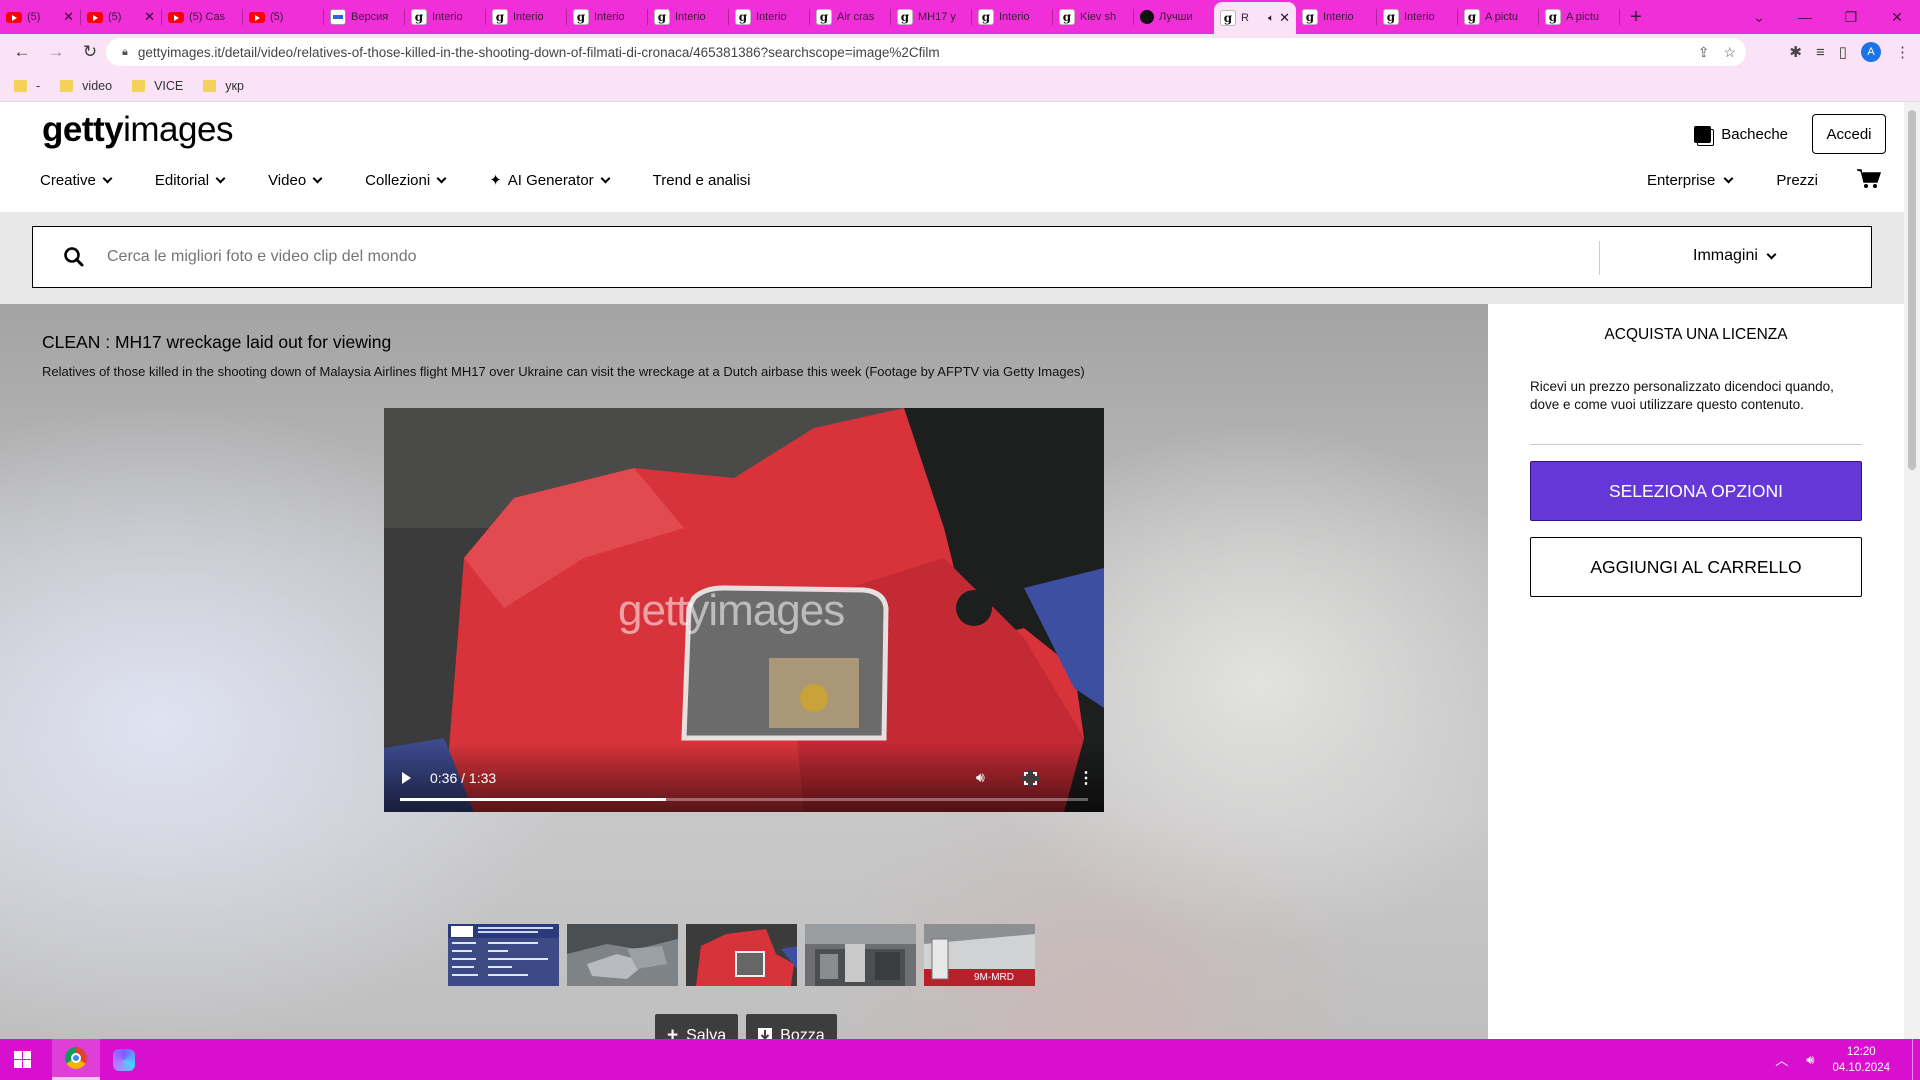 The width and height of the screenshot is (1920, 1080). What do you see at coordinates (980, 777) in the screenshot?
I see `volume-icon: 🔊︎` at bounding box center [980, 777].